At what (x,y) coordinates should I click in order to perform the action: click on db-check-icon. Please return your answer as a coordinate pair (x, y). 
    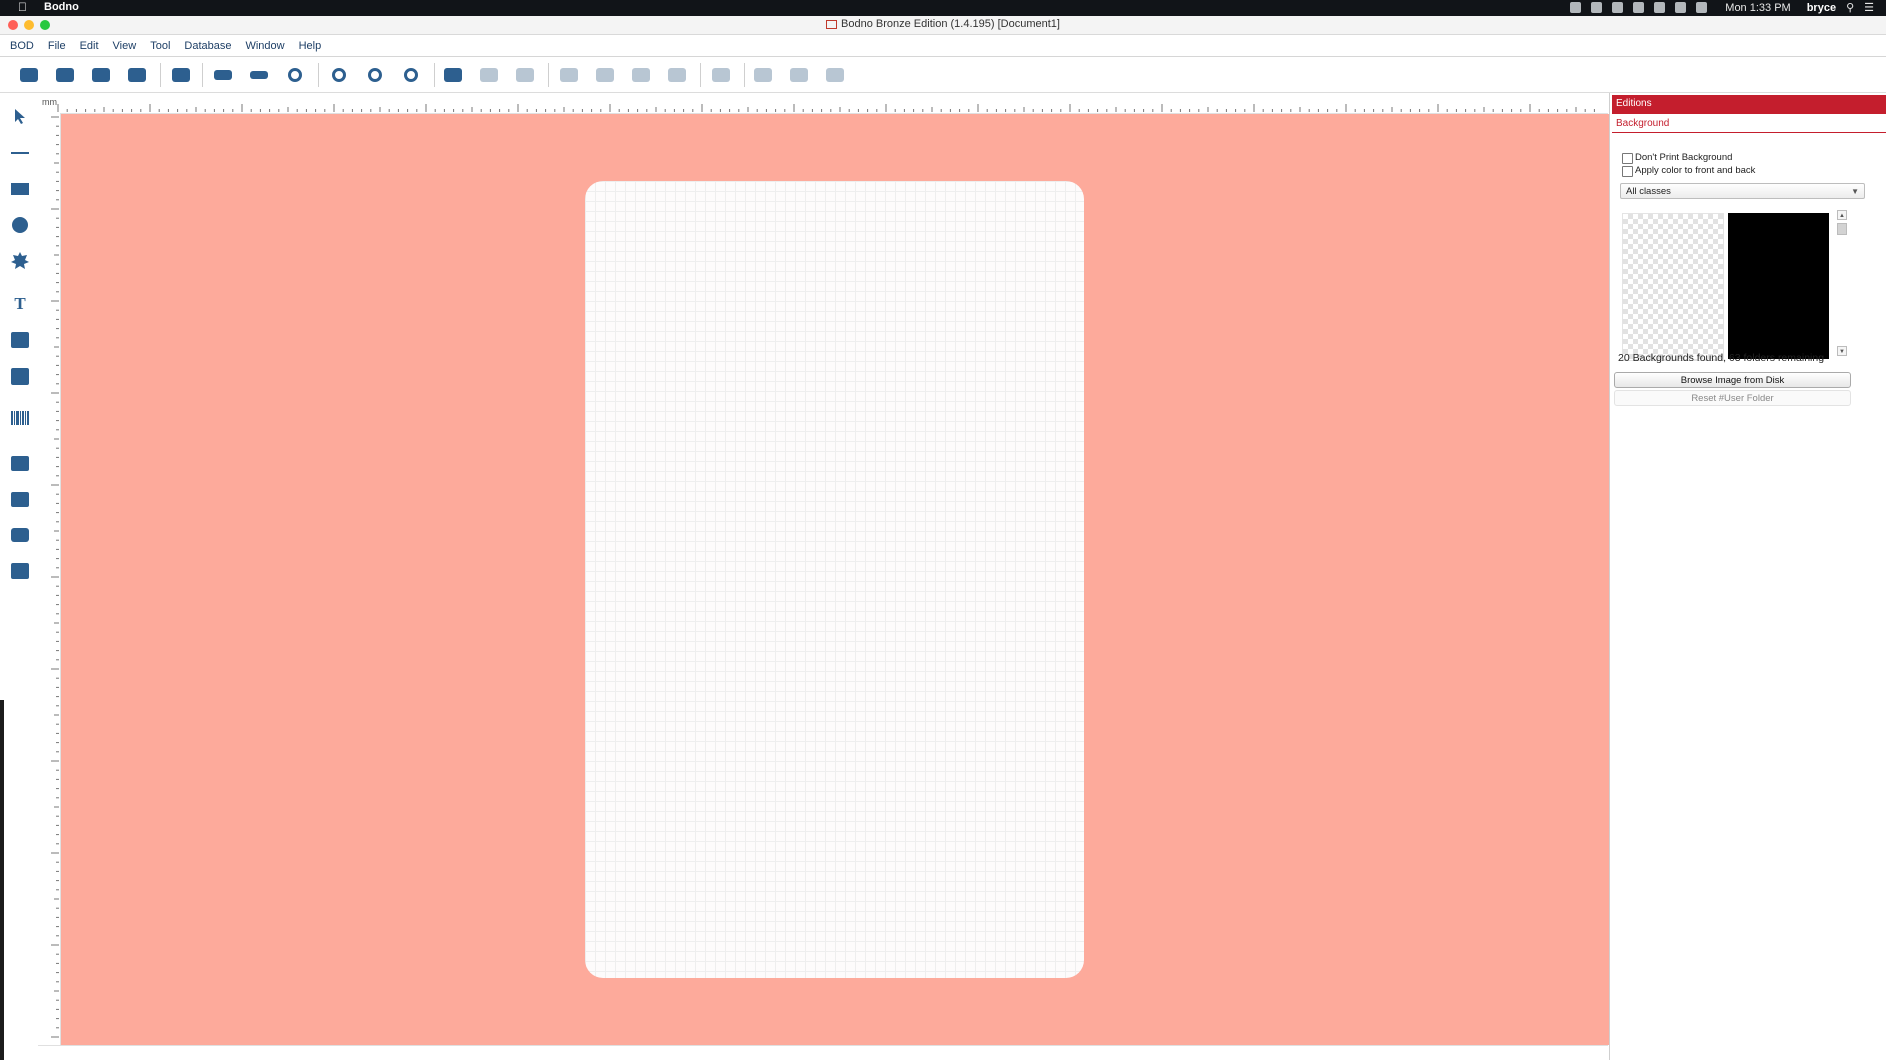
    Looking at the image, I should click on (835, 75).